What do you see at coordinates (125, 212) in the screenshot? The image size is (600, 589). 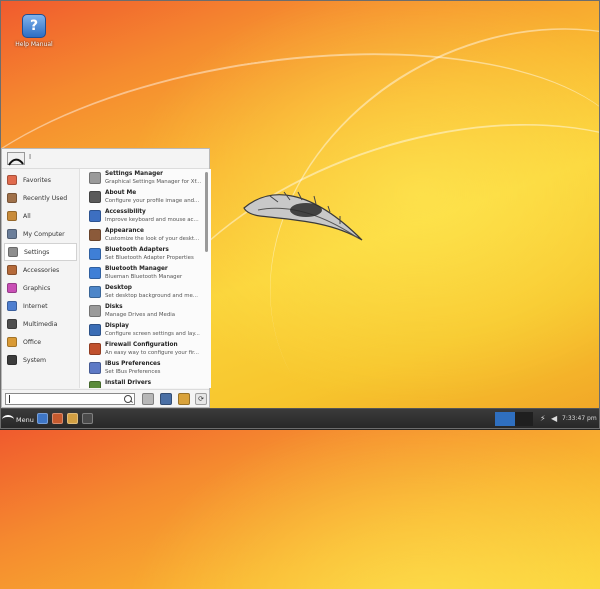 I see `app-title: Accessibility` at bounding box center [125, 212].